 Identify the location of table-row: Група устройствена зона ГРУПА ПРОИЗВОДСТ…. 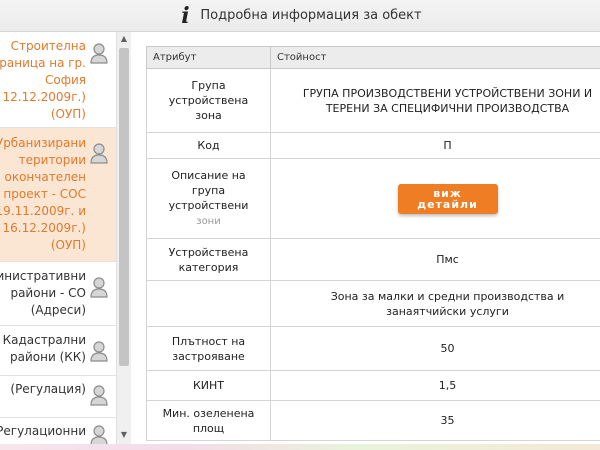
(373, 100).